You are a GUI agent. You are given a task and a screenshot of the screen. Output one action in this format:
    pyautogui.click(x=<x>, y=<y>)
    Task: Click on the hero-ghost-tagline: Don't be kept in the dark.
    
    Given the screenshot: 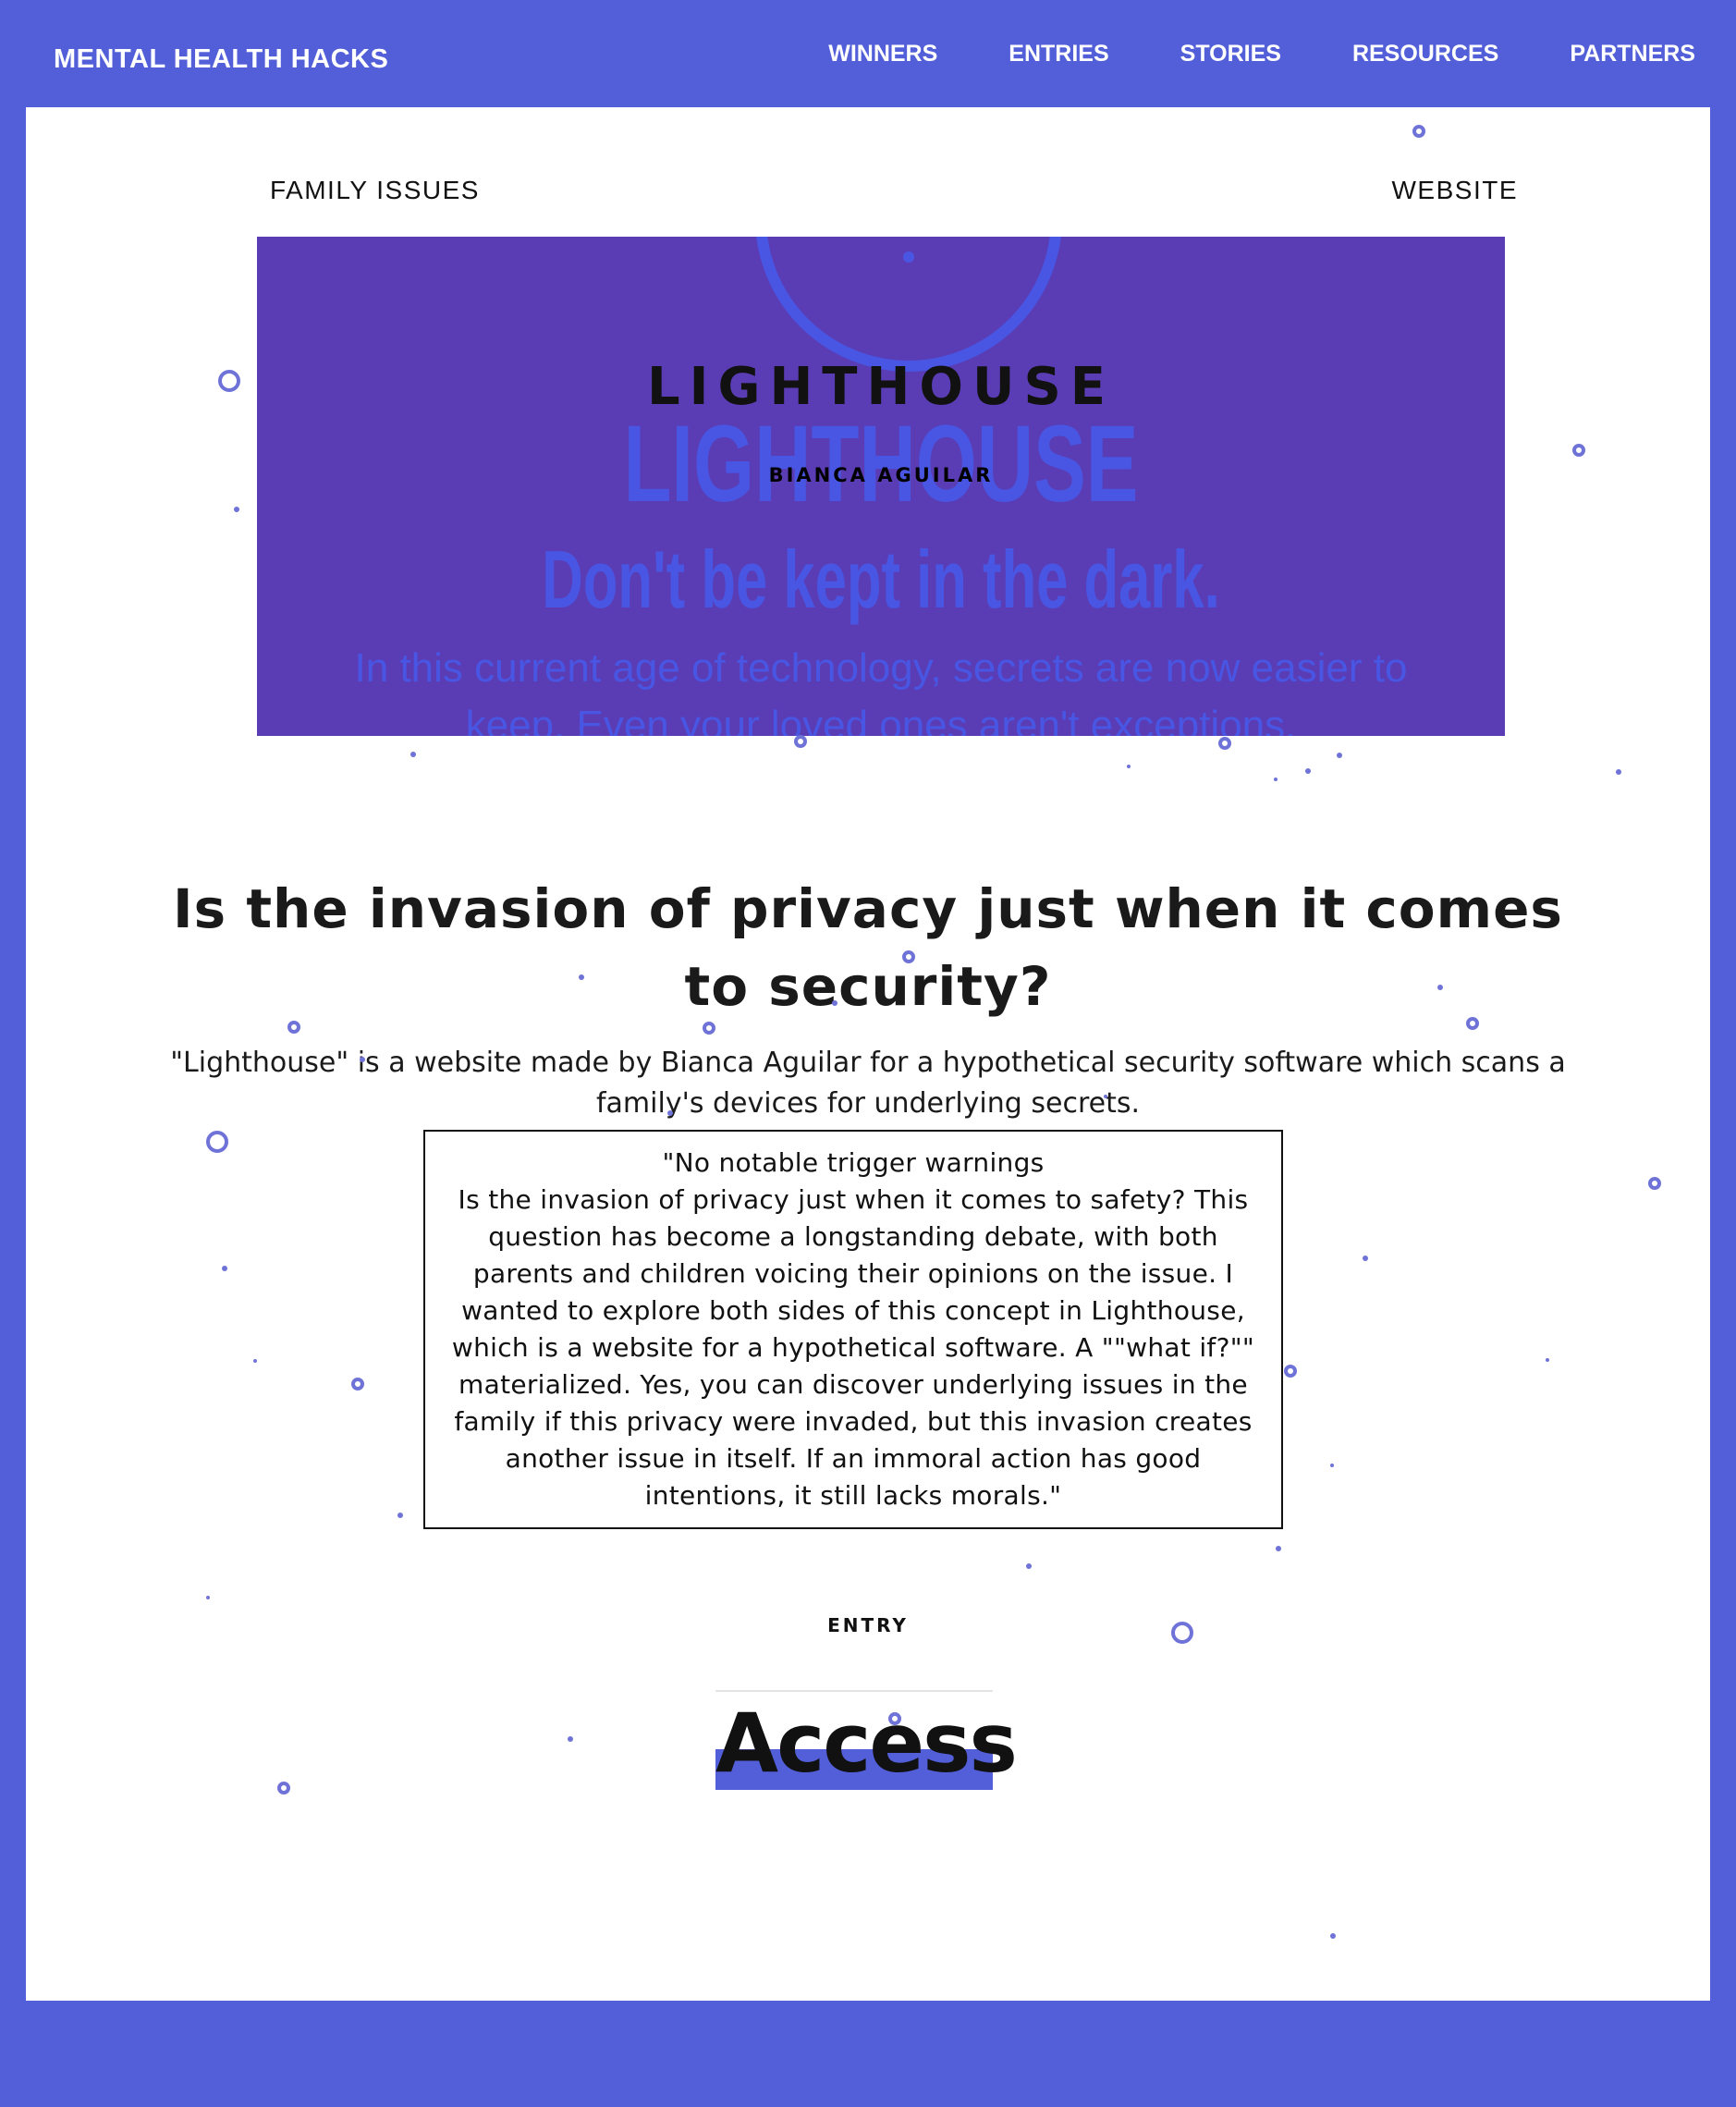 What is the action you would take?
    pyautogui.click(x=881, y=579)
    